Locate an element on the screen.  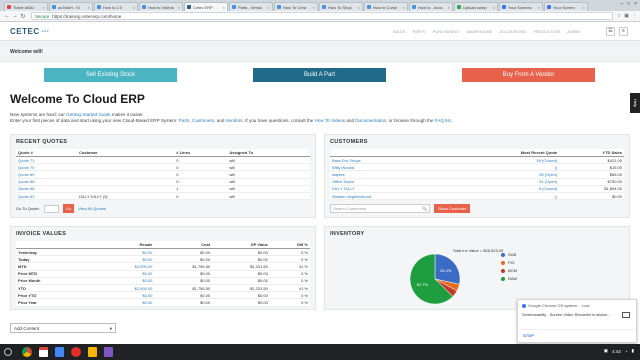
browser-tab: Your Screen × is located at coordinates (566, 6).